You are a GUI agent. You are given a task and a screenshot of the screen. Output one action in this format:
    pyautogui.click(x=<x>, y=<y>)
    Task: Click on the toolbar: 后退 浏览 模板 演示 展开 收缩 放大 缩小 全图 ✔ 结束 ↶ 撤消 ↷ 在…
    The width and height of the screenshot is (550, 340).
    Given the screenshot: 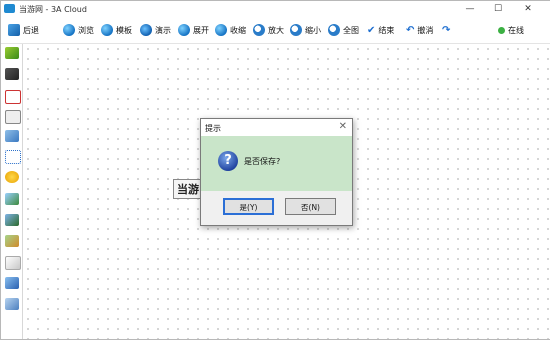 What is the action you would take?
    pyautogui.click(x=275, y=31)
    